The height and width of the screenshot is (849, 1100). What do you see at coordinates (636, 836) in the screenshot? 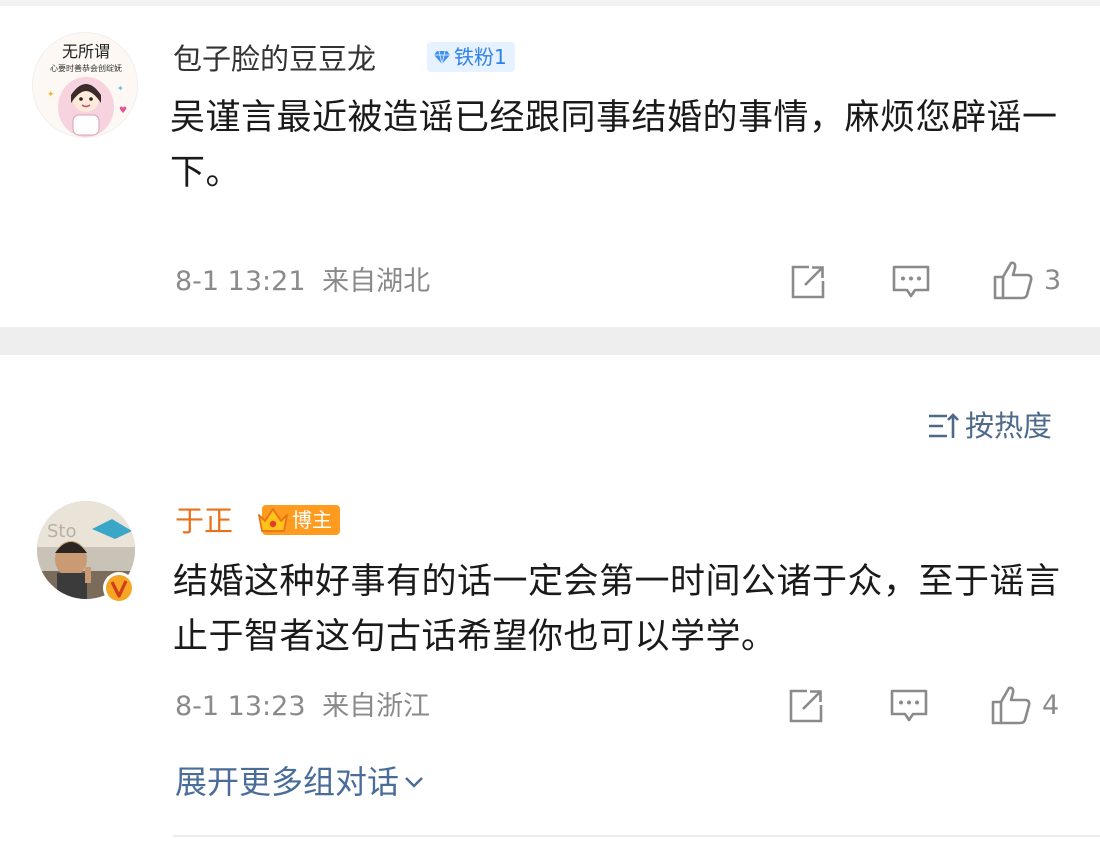
I see `bottom-divider` at bounding box center [636, 836].